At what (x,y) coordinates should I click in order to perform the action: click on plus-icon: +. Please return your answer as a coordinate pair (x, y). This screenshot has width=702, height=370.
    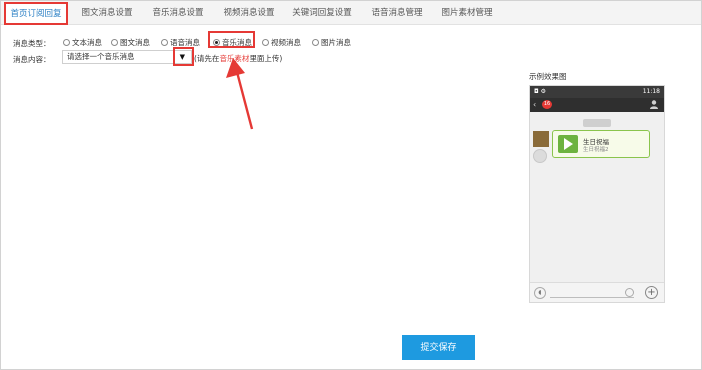
    Looking at the image, I should click on (651, 292).